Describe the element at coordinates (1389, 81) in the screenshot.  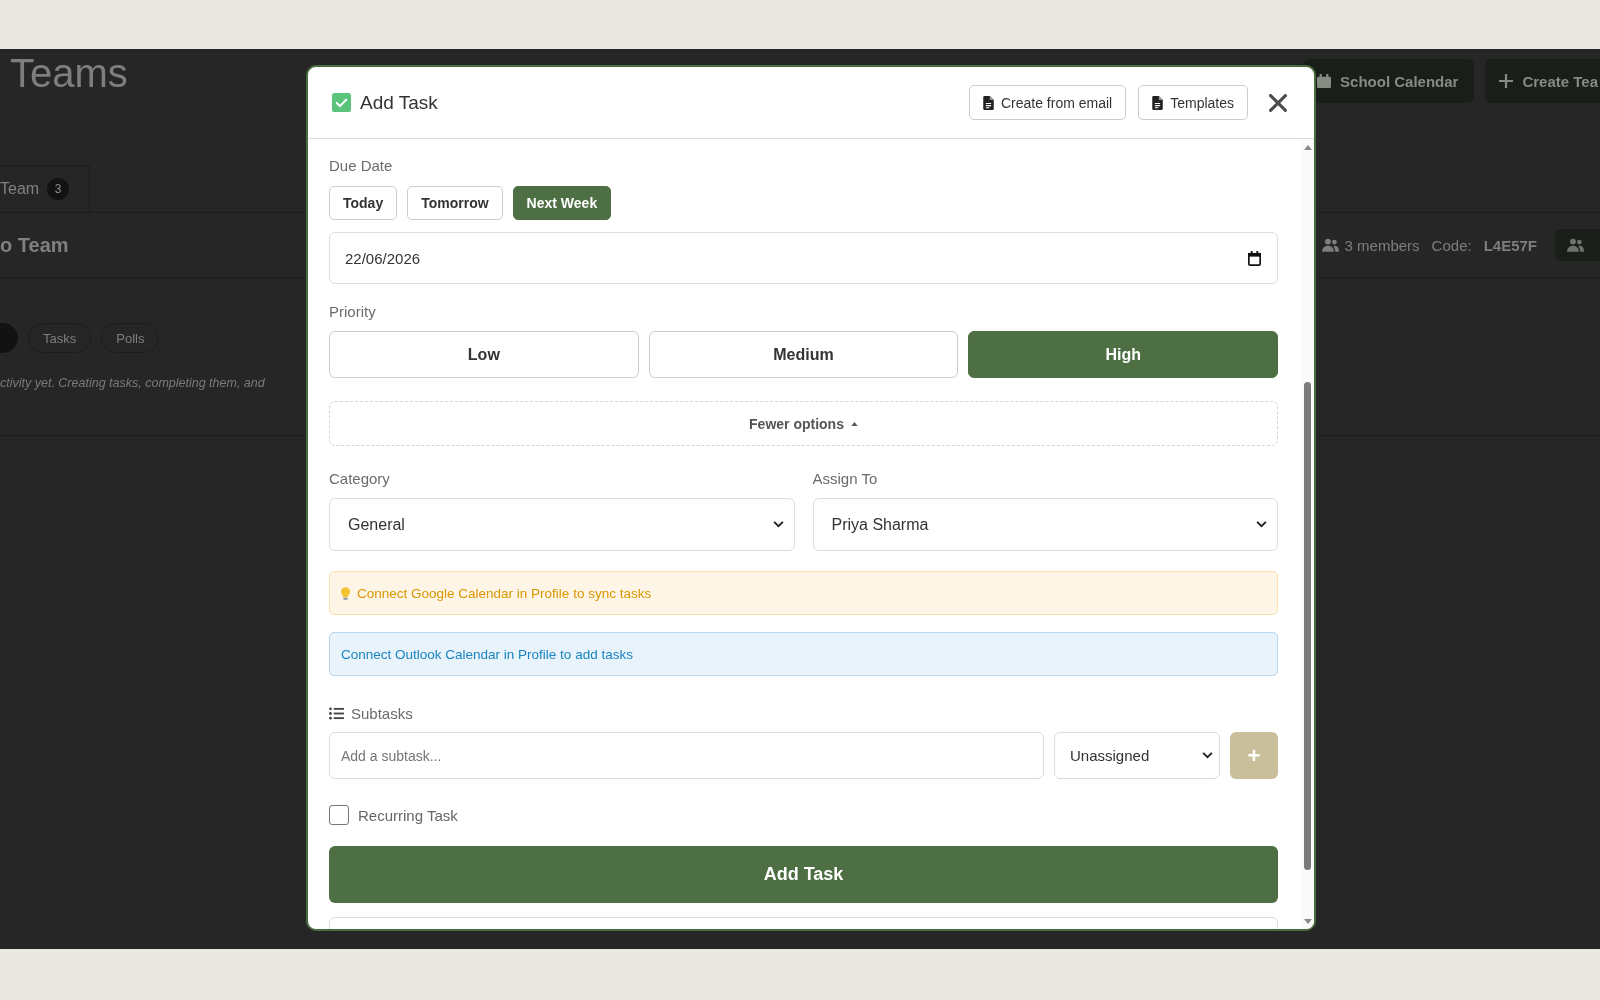
I see `calendar-button: School Calendar` at that location.